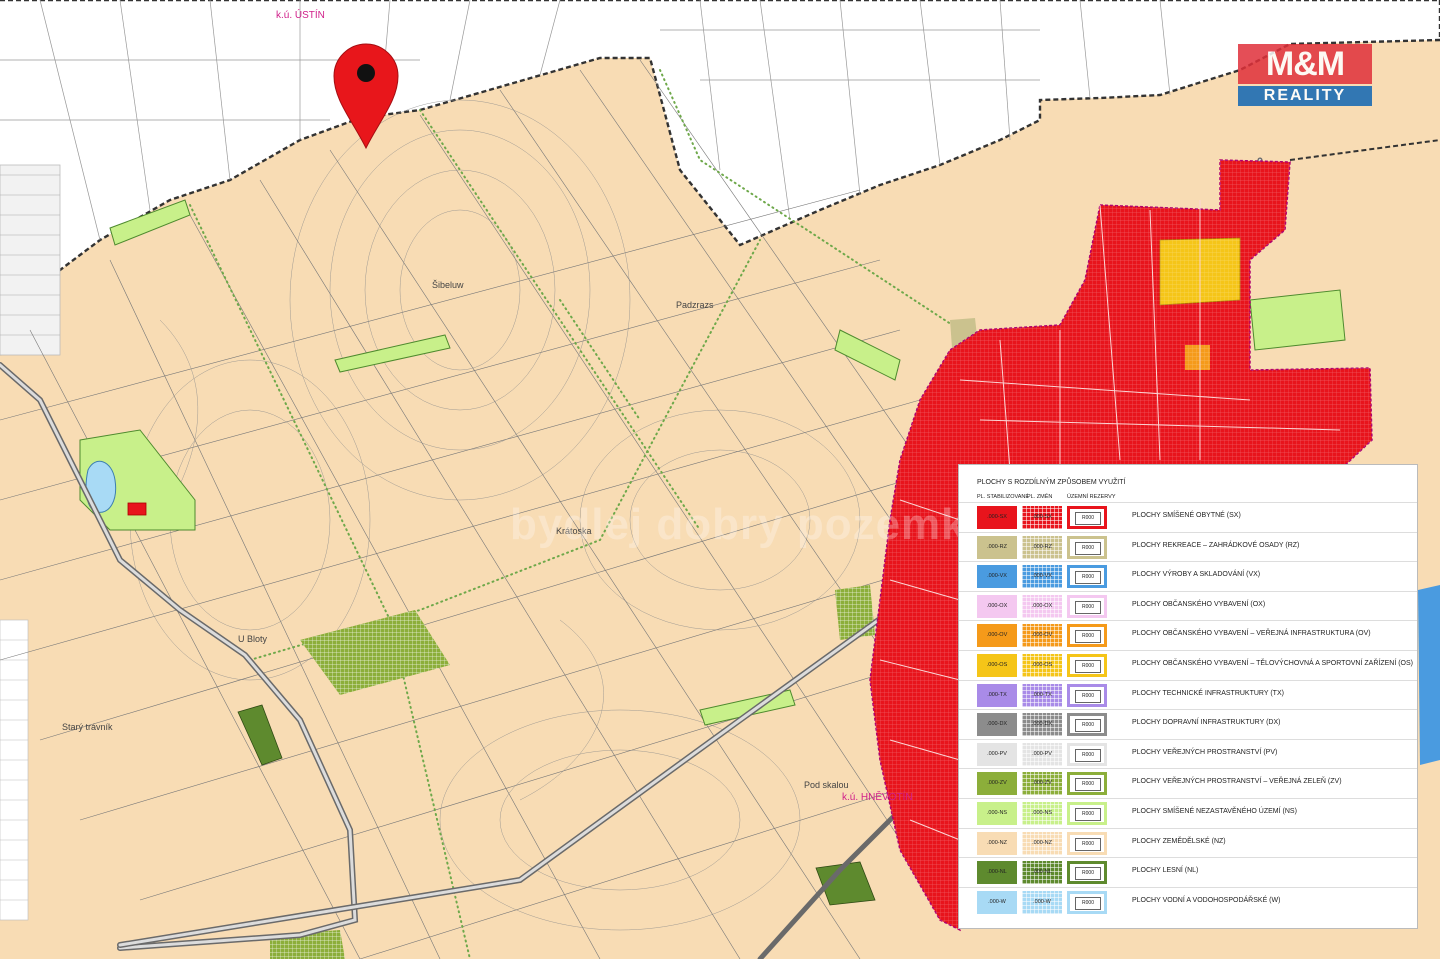  What do you see at coordinates (997, 843) in the screenshot?
I see `legend-swatch-stabilized: .000-NZ` at bounding box center [997, 843].